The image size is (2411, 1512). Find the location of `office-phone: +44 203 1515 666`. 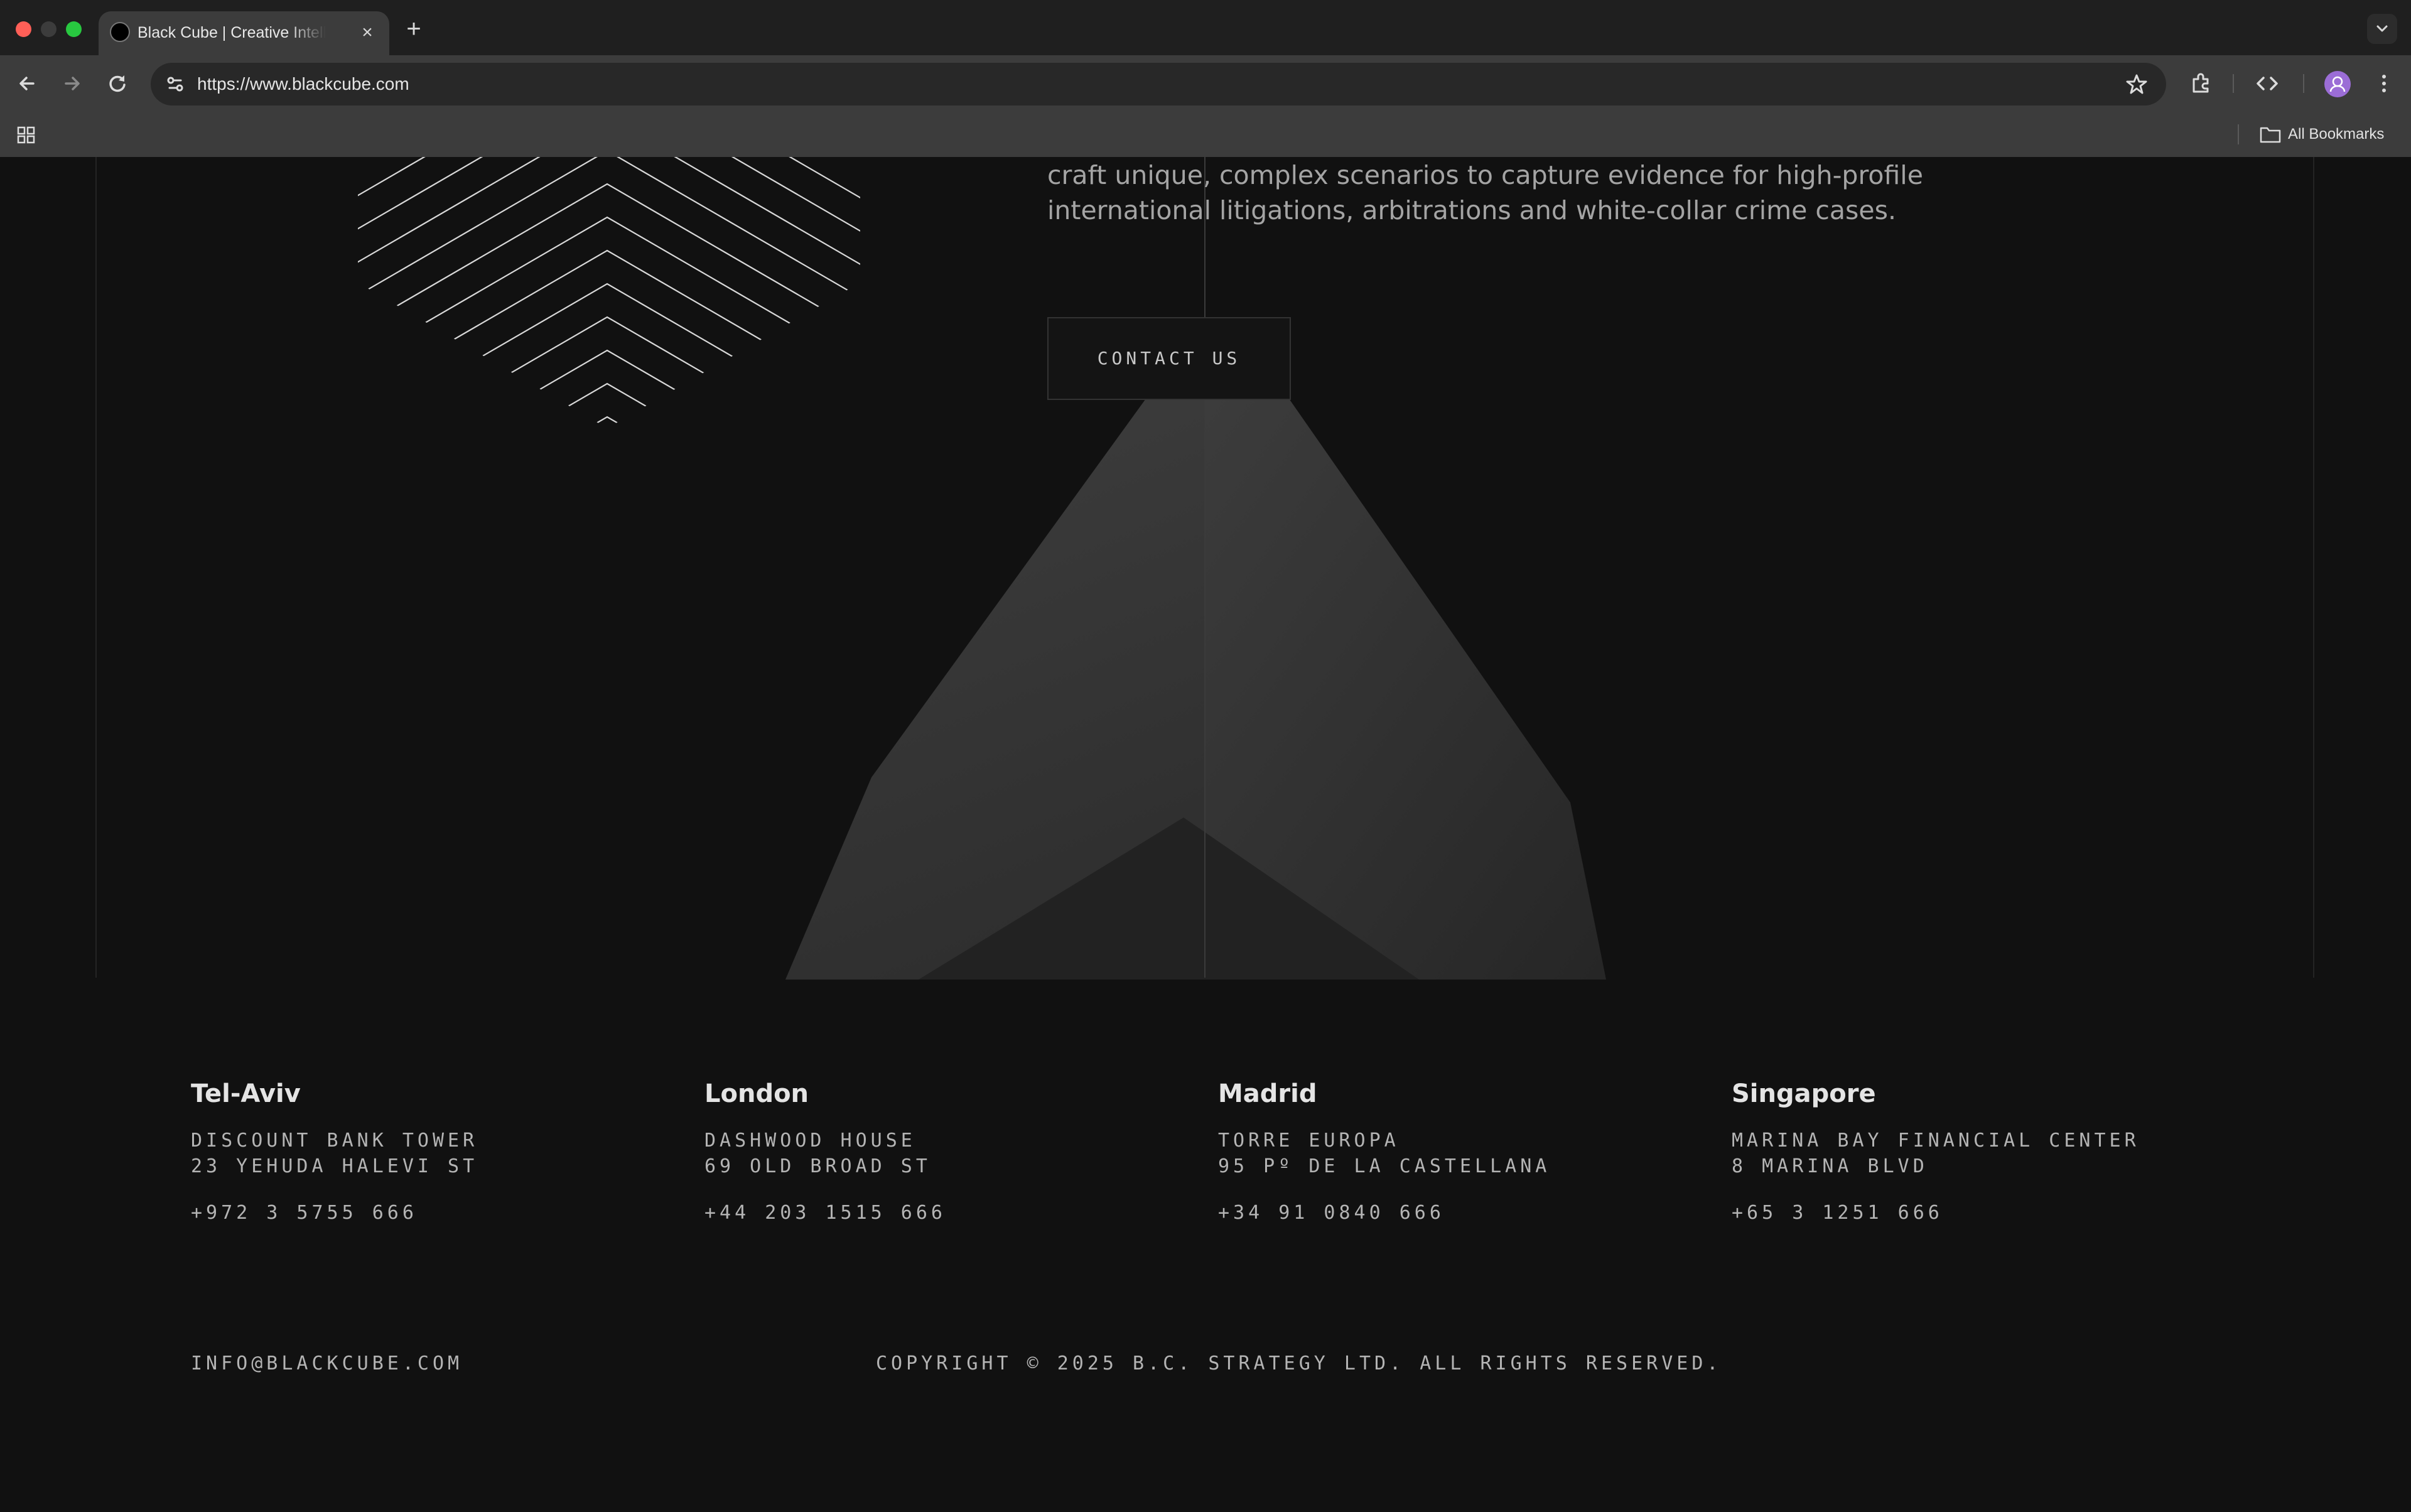

office-phone: +44 203 1515 666 is located at coordinates (955, 1213).